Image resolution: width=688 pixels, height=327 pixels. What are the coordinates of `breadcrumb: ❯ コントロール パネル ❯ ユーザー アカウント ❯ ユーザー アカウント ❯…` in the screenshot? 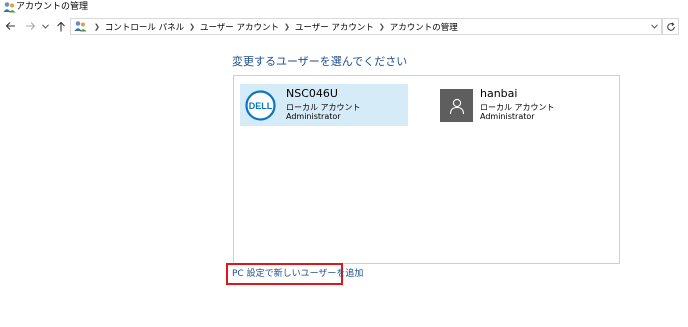 It's located at (273, 26).